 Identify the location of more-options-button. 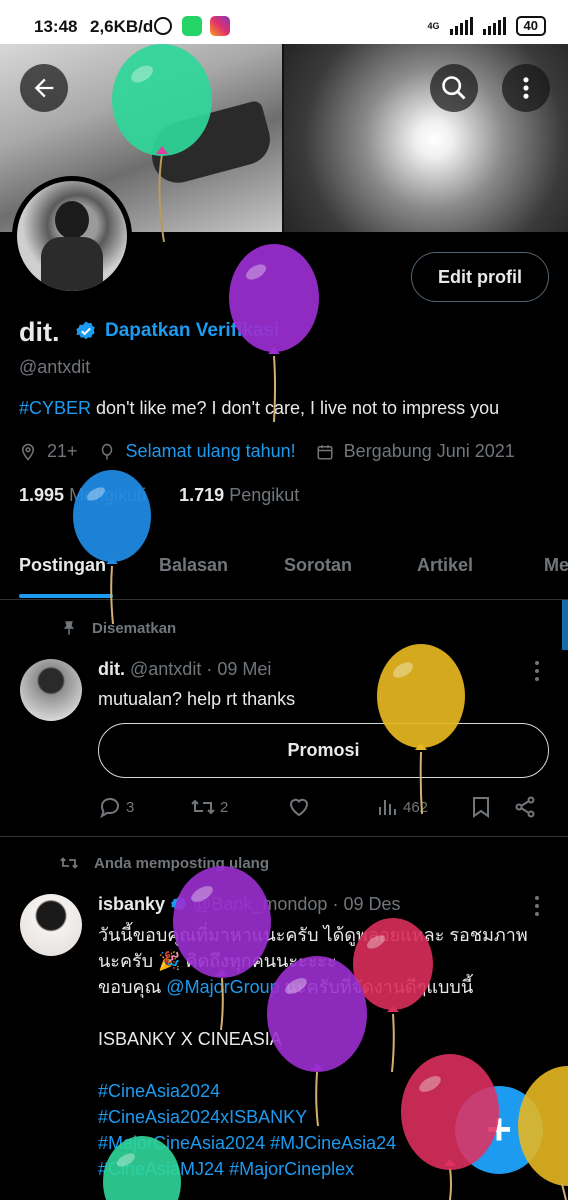
(526, 88).